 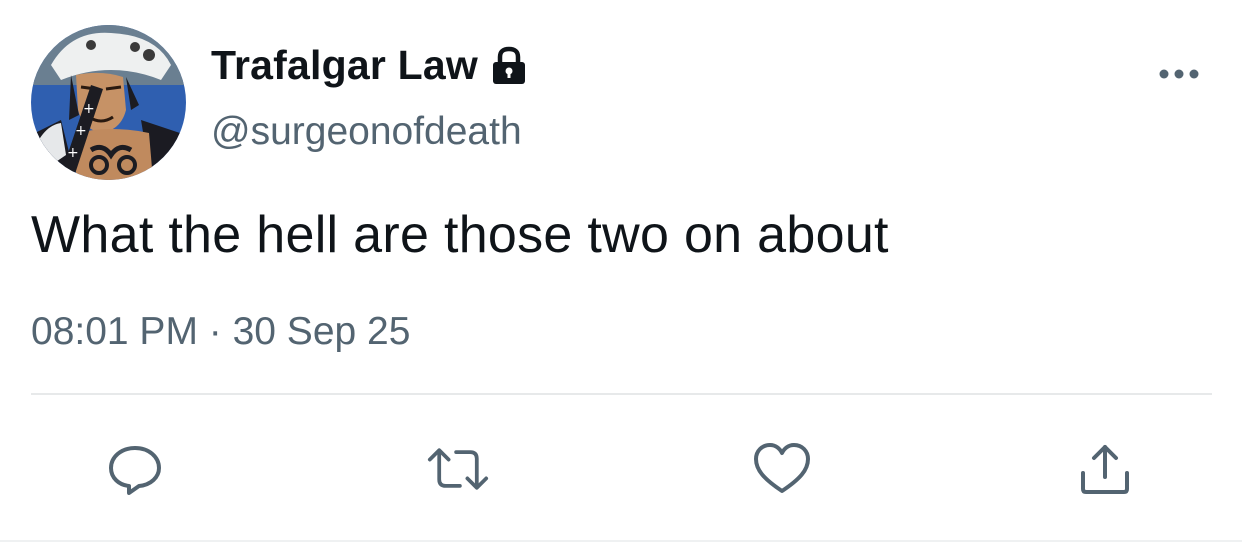 What do you see at coordinates (460, 235) in the screenshot?
I see `tweet-text: What the hell are those two on about` at bounding box center [460, 235].